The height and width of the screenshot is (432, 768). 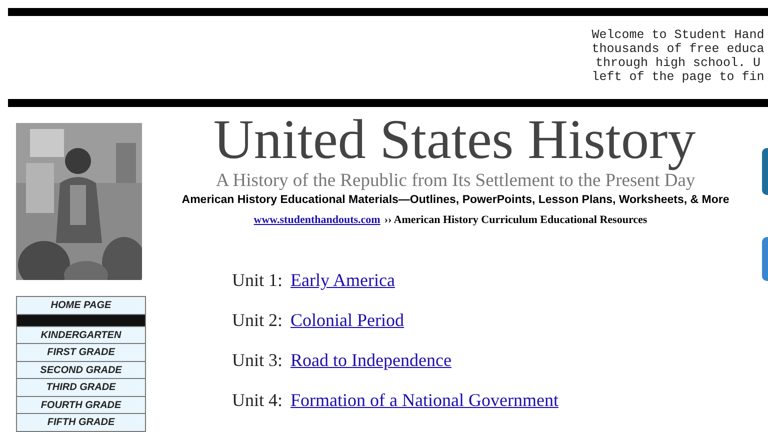 What do you see at coordinates (81, 370) in the screenshot?
I see `nav-link: SECOND GRADE` at bounding box center [81, 370].